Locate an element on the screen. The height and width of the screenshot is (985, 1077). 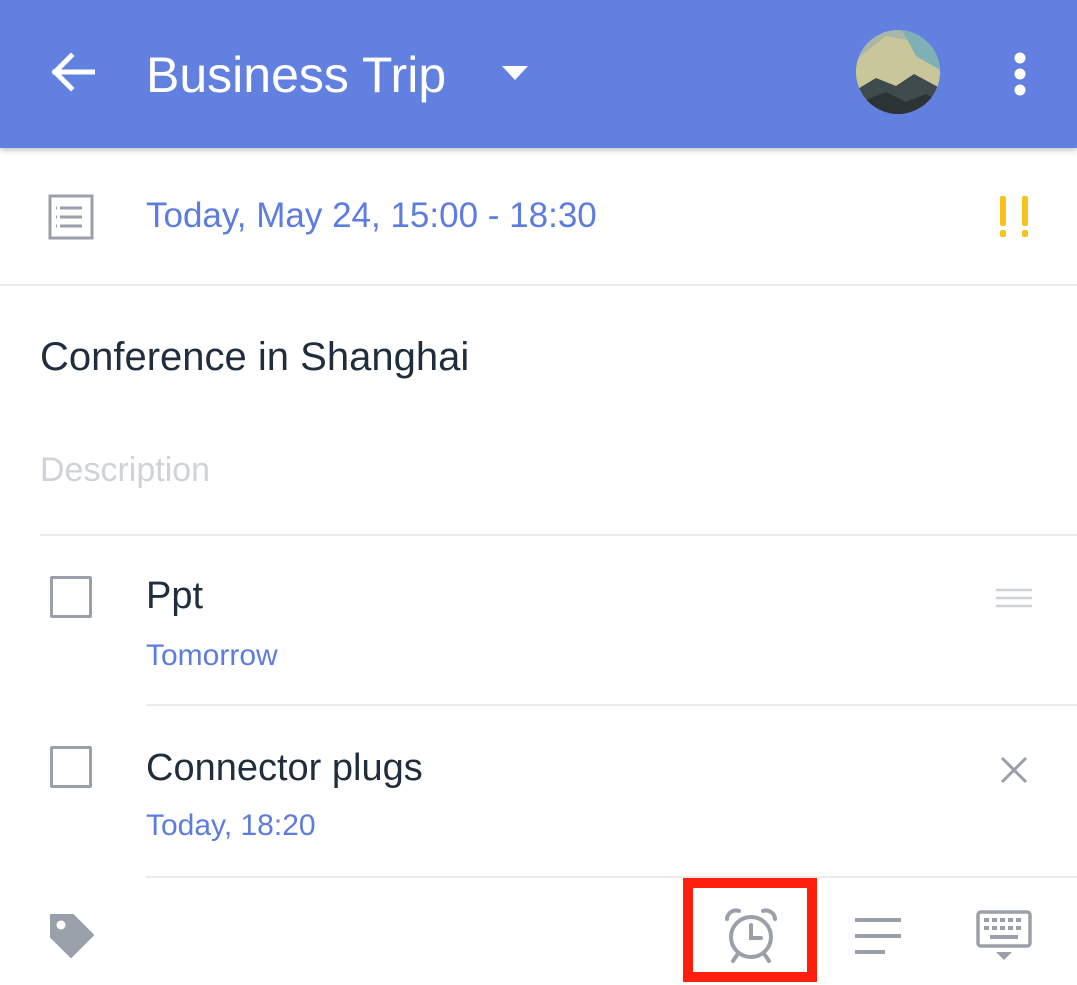
more-vertical-icon is located at coordinates (1020, 74).